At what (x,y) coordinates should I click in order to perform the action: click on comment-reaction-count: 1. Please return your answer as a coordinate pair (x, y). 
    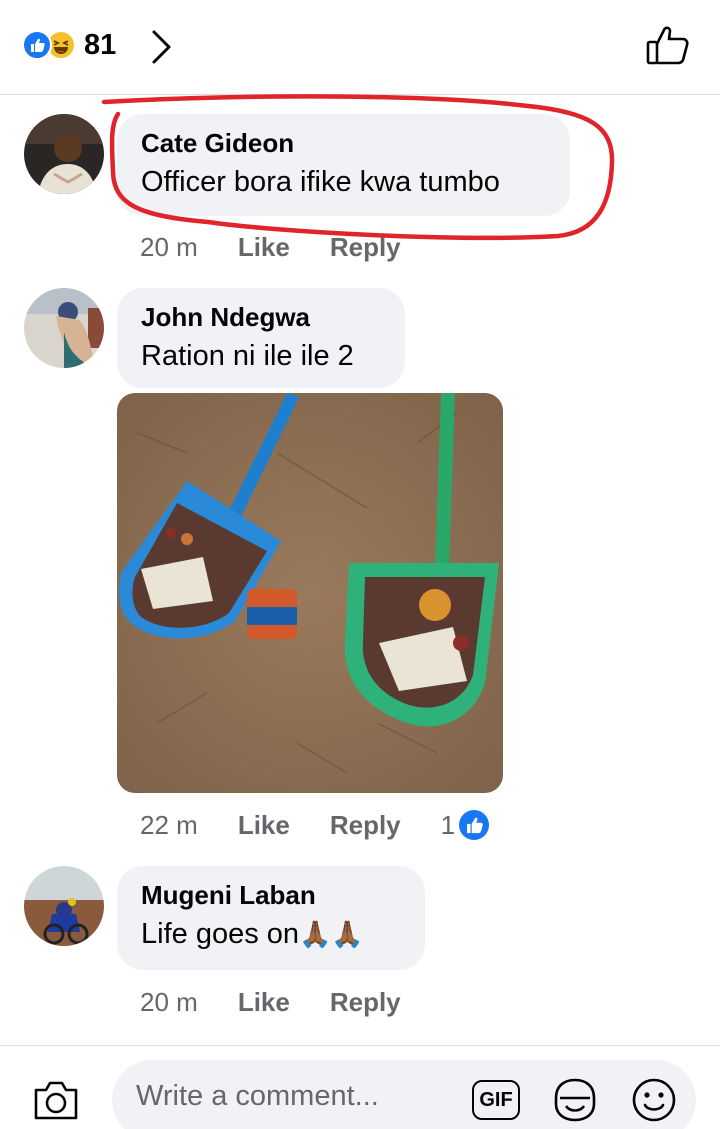
    Looking at the image, I should click on (465, 825).